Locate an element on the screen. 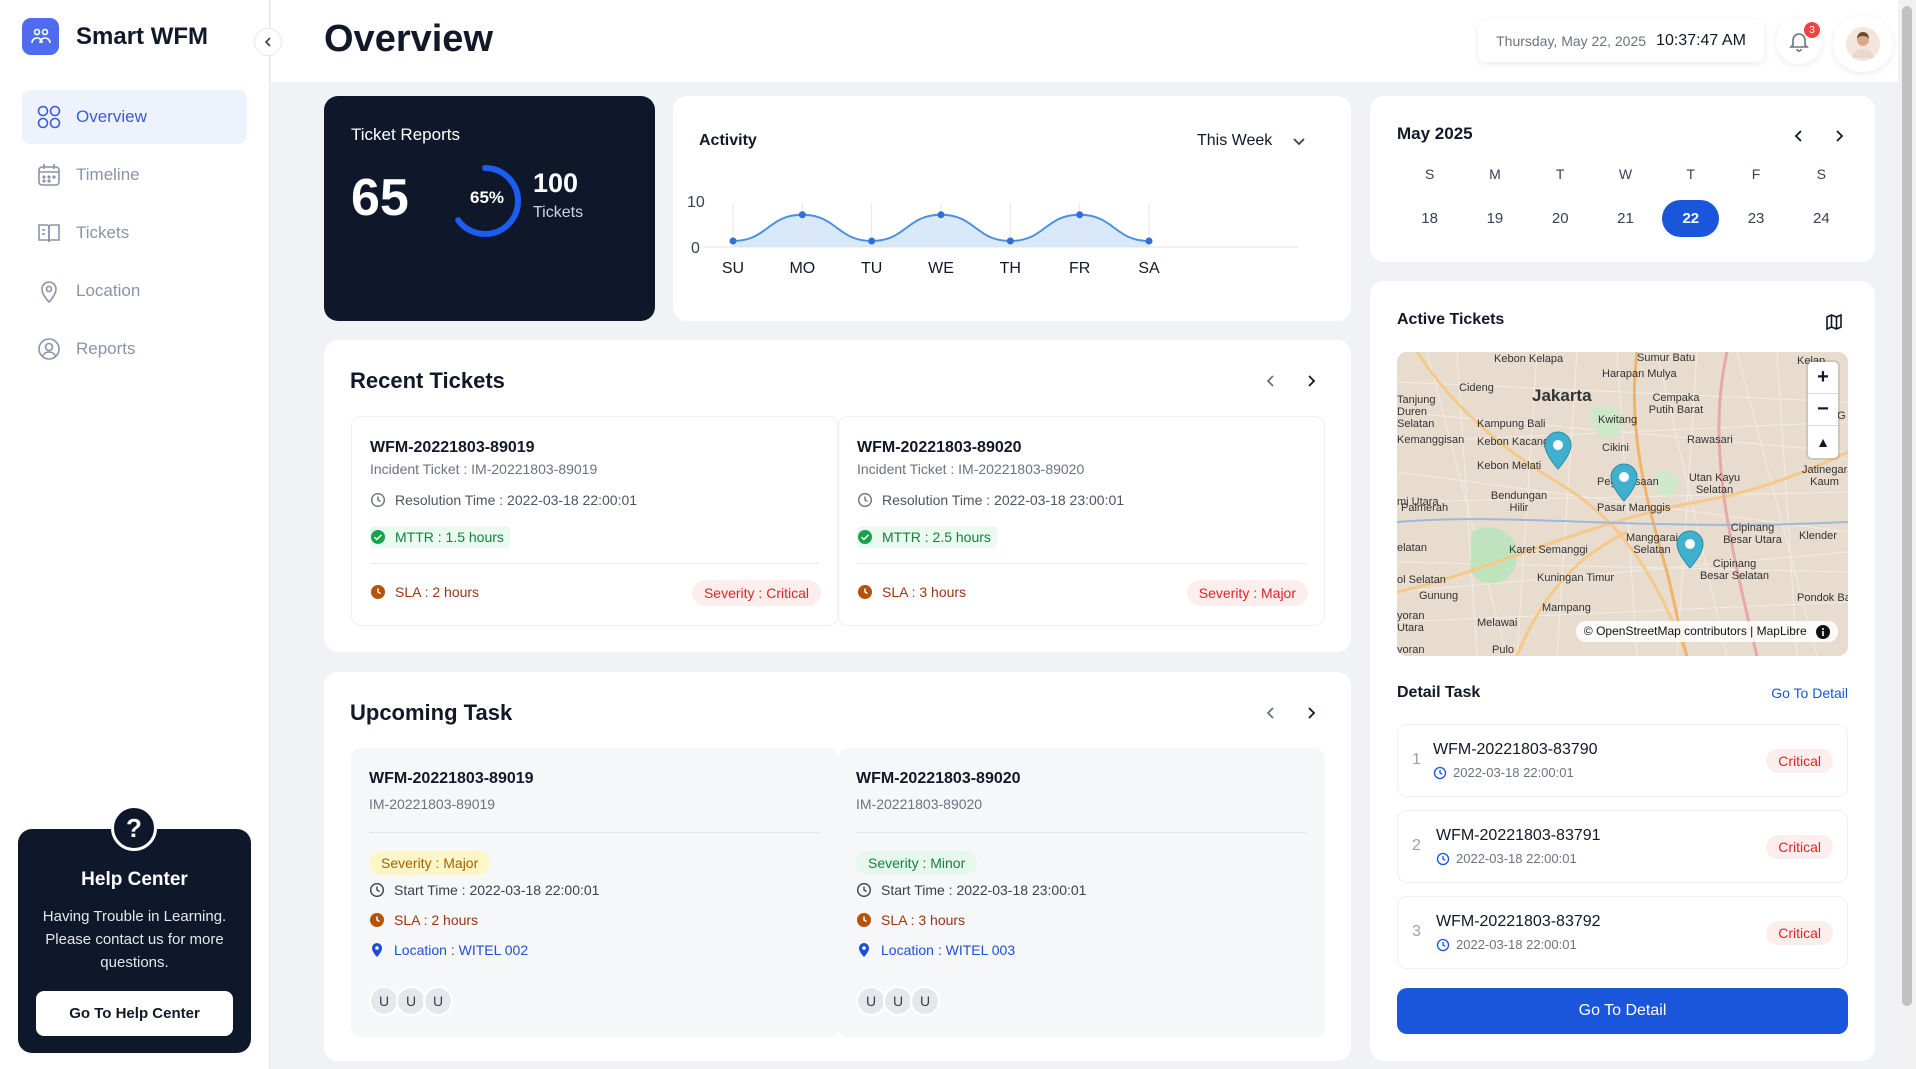 The image size is (1916, 1069). go-to-detail-link: Go To Detail is located at coordinates (1809, 693).